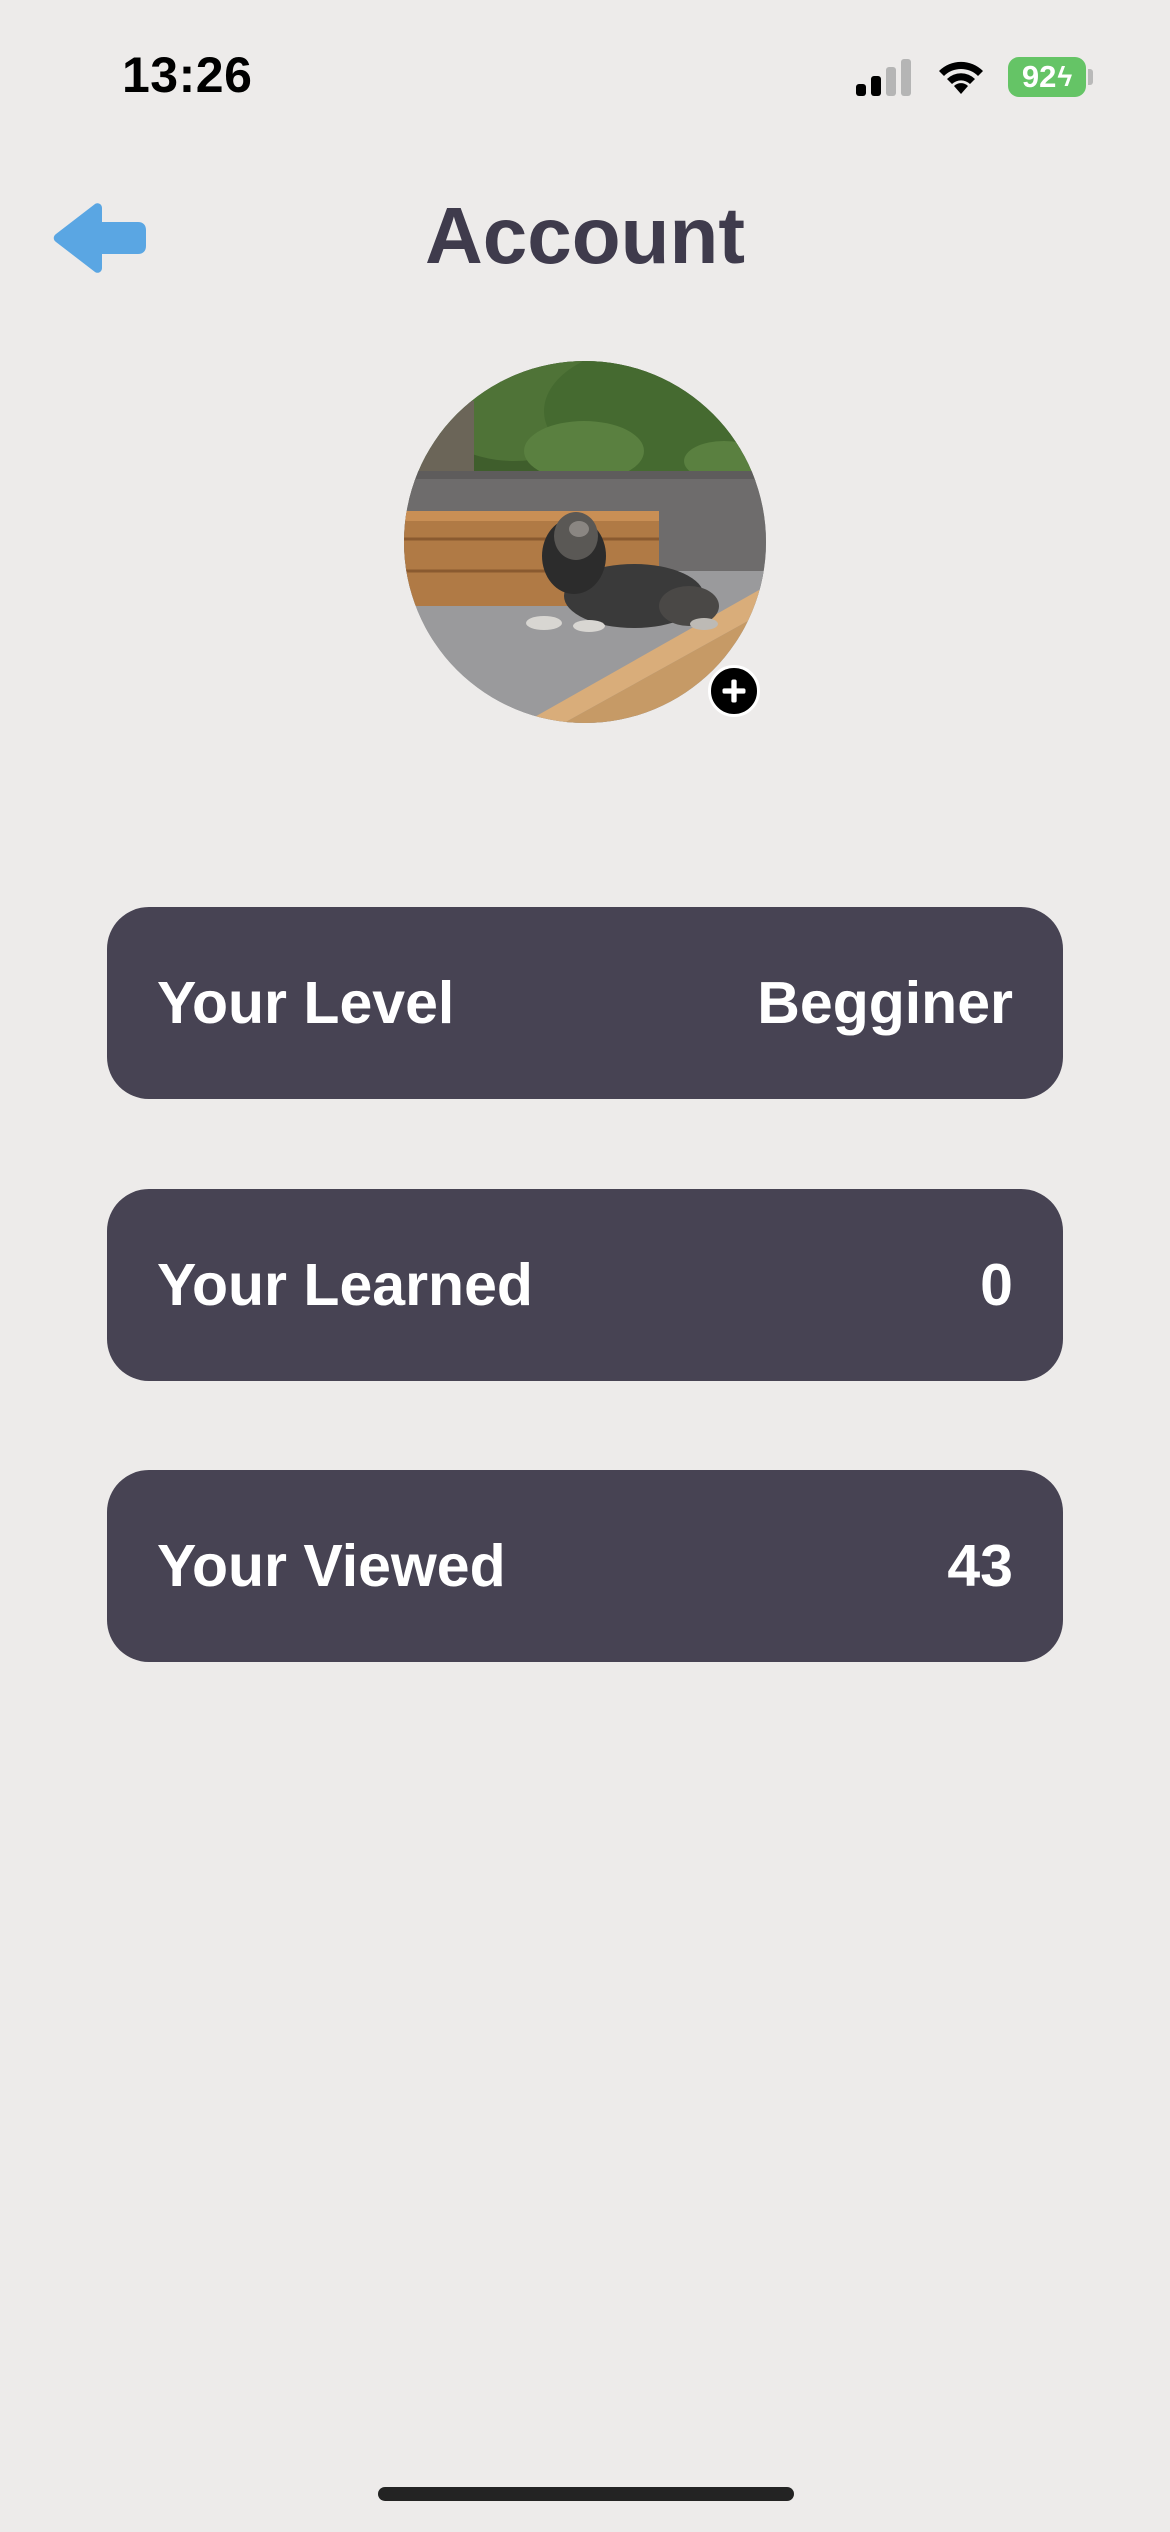 Image resolution: width=1170 pixels, height=2532 pixels. I want to click on avatar-photo, so click(585, 542).